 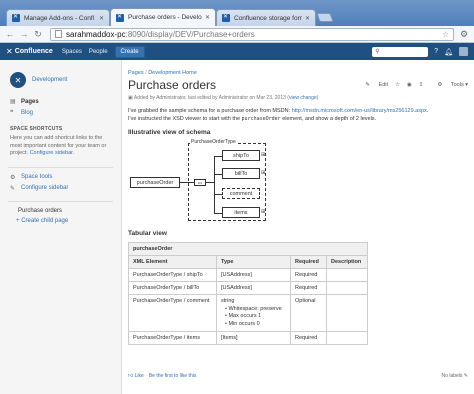 I want to click on cell-type: [USAddress], so click(x=253, y=288).